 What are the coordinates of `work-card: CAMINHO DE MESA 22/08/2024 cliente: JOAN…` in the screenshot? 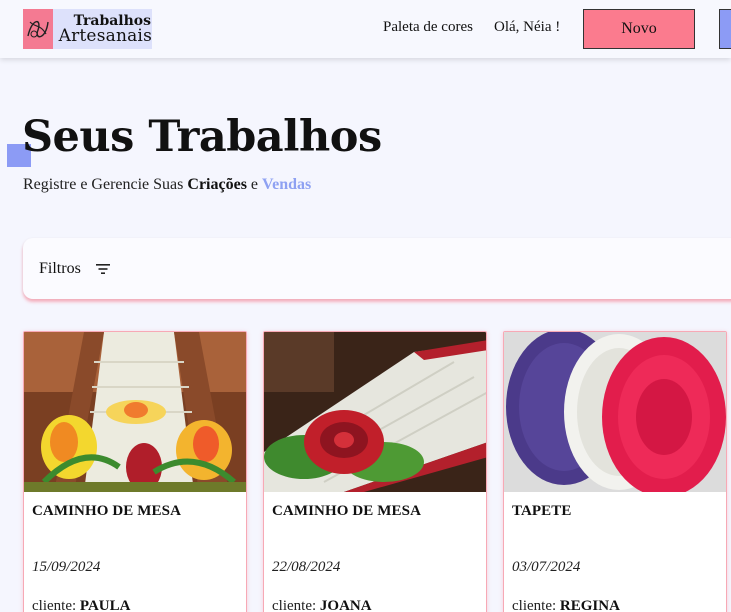 It's located at (375, 471).